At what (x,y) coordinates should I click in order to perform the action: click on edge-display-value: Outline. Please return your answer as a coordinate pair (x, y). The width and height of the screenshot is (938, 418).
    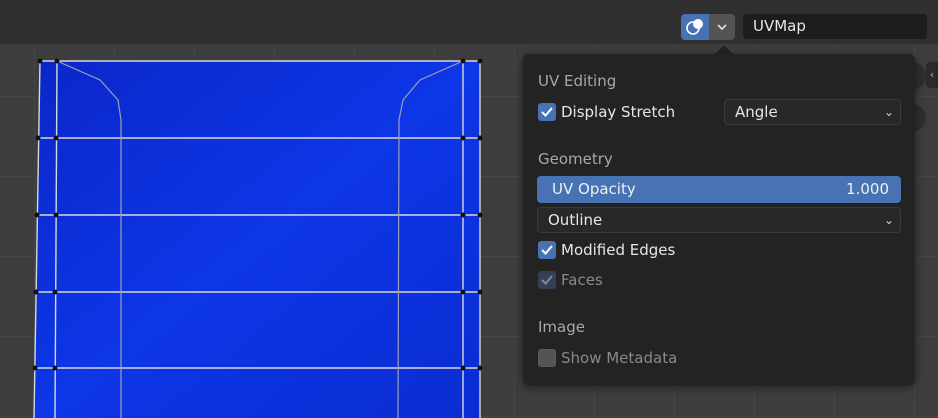
    Looking at the image, I should click on (575, 220).